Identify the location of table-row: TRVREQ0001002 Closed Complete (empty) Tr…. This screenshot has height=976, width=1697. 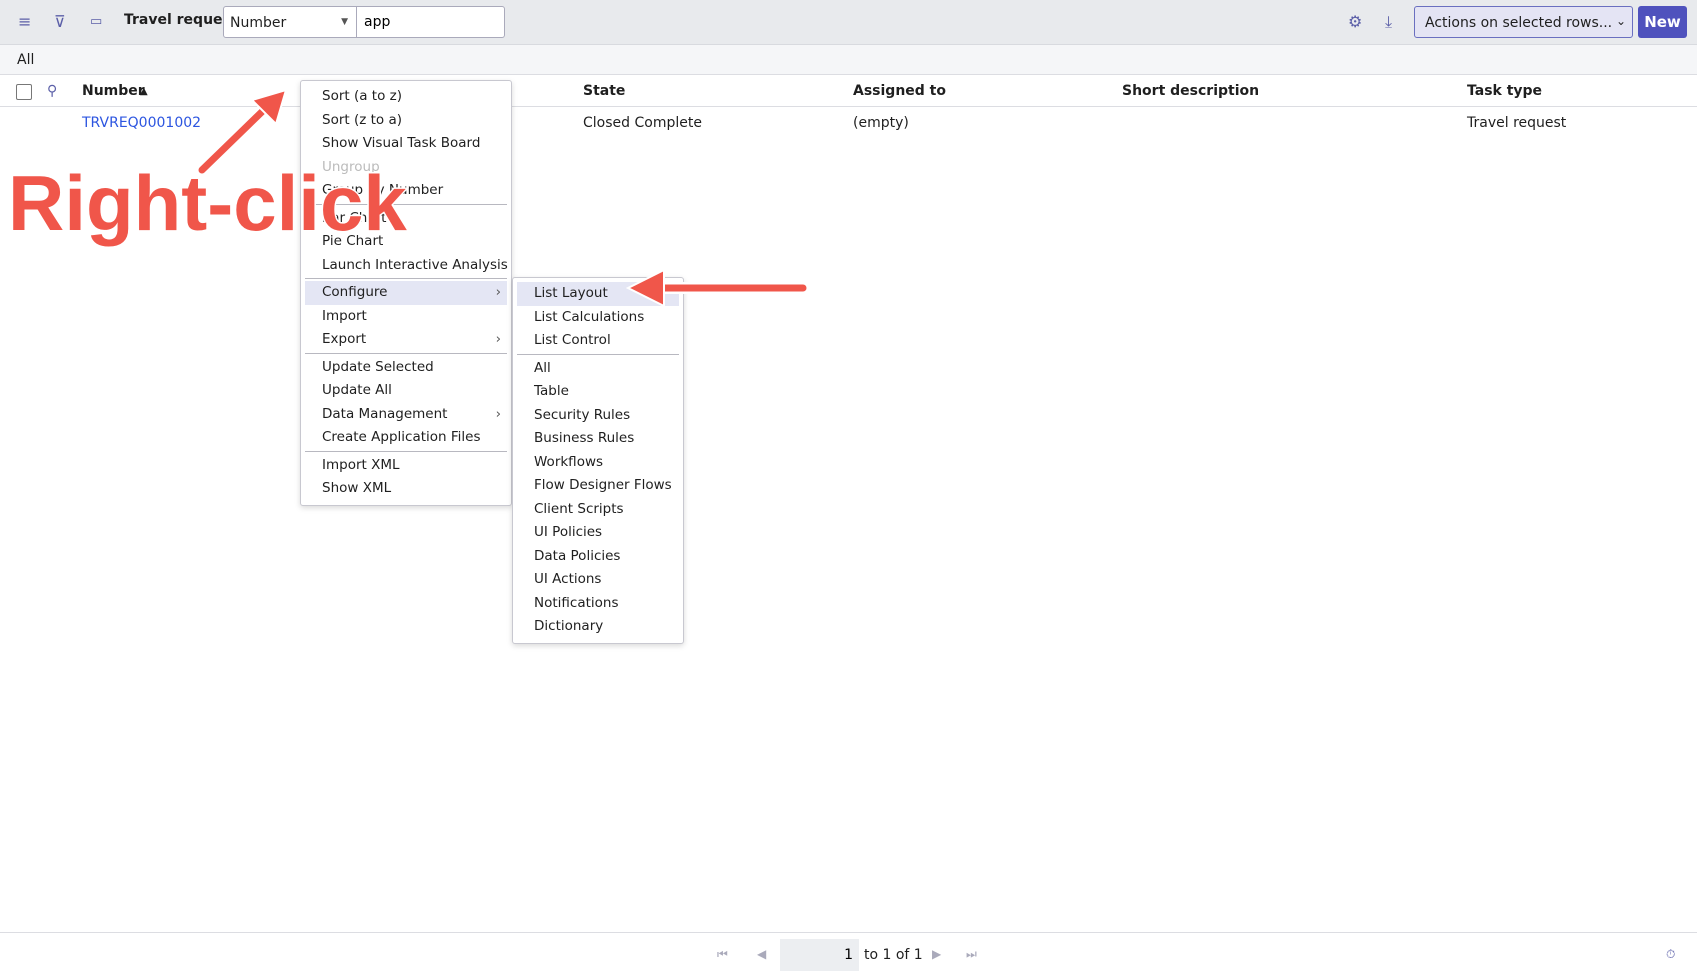
(848, 122).